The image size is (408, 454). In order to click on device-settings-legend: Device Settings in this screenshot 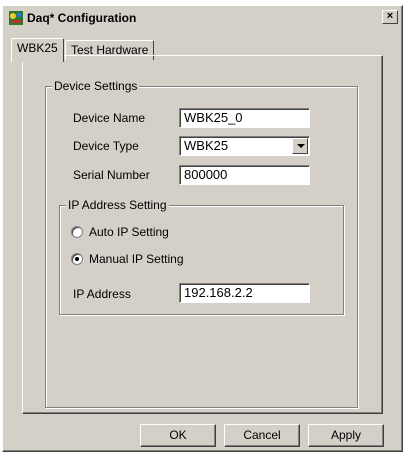, I will do `click(96, 86)`.